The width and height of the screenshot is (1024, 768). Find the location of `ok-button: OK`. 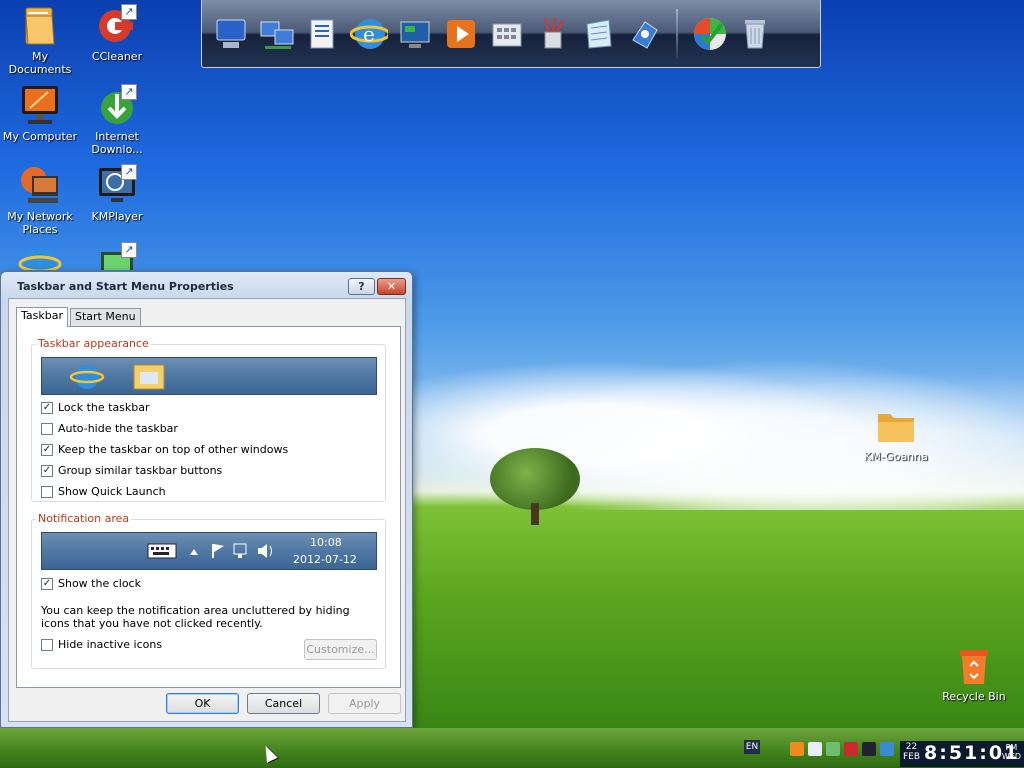

ok-button: OK is located at coordinates (202, 703).